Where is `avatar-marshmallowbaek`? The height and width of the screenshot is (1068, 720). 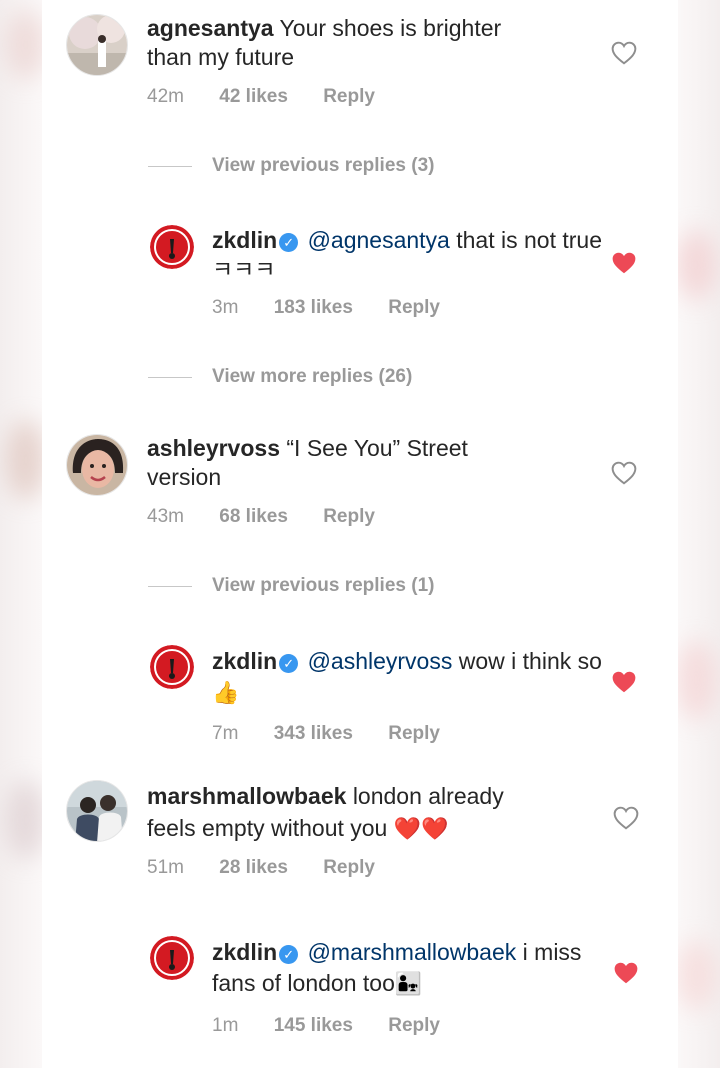 avatar-marshmallowbaek is located at coordinates (97, 811).